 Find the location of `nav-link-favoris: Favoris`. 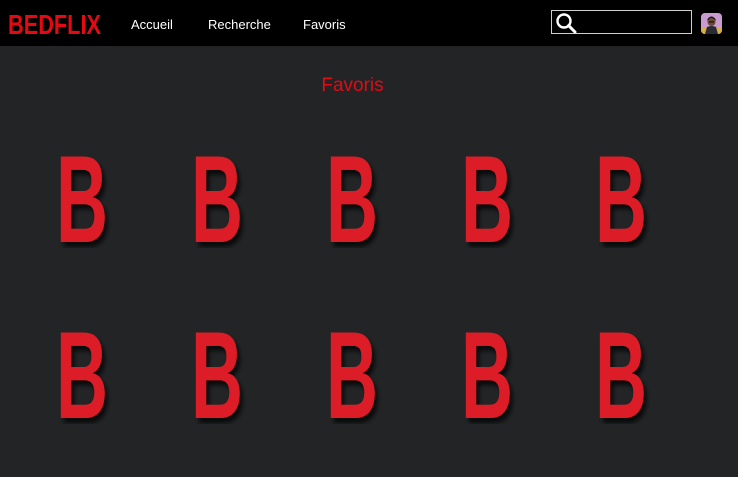

nav-link-favoris: Favoris is located at coordinates (324, 25).